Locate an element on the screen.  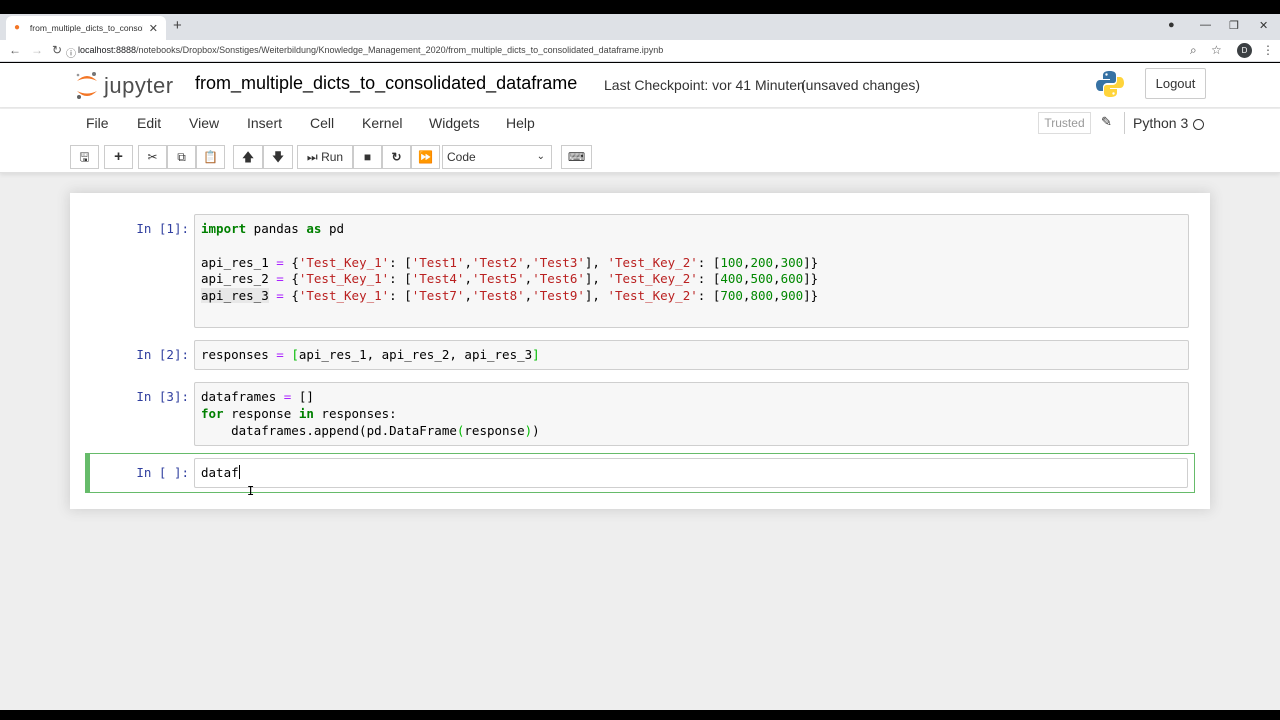
close-tab-icon: ✕ is located at coordinates (153, 28).